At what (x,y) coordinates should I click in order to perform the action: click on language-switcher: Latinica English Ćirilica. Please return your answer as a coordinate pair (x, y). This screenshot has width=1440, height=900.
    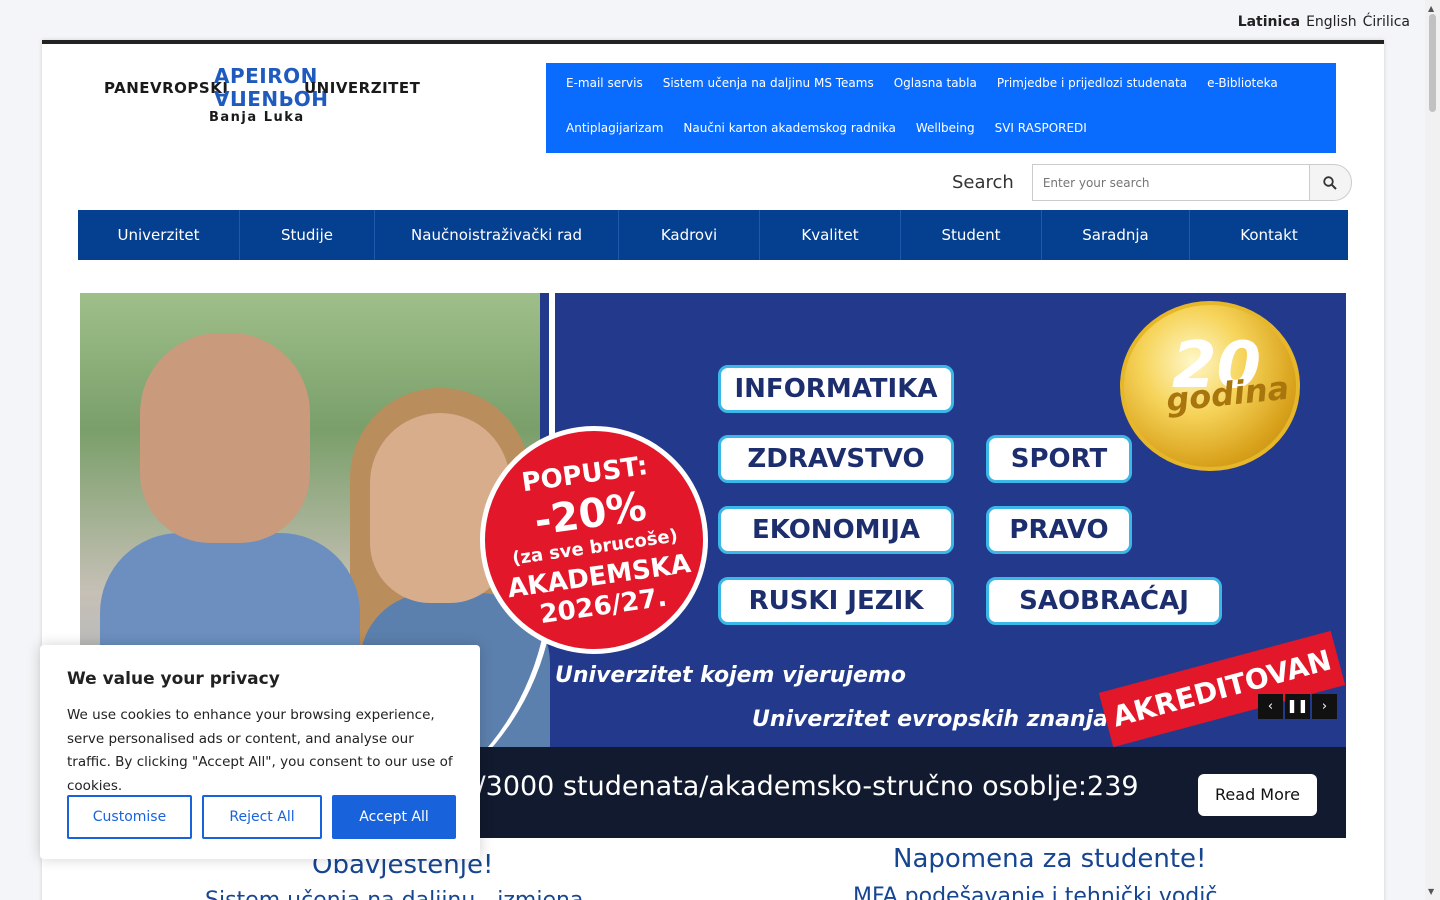
    Looking at the image, I should click on (1324, 22).